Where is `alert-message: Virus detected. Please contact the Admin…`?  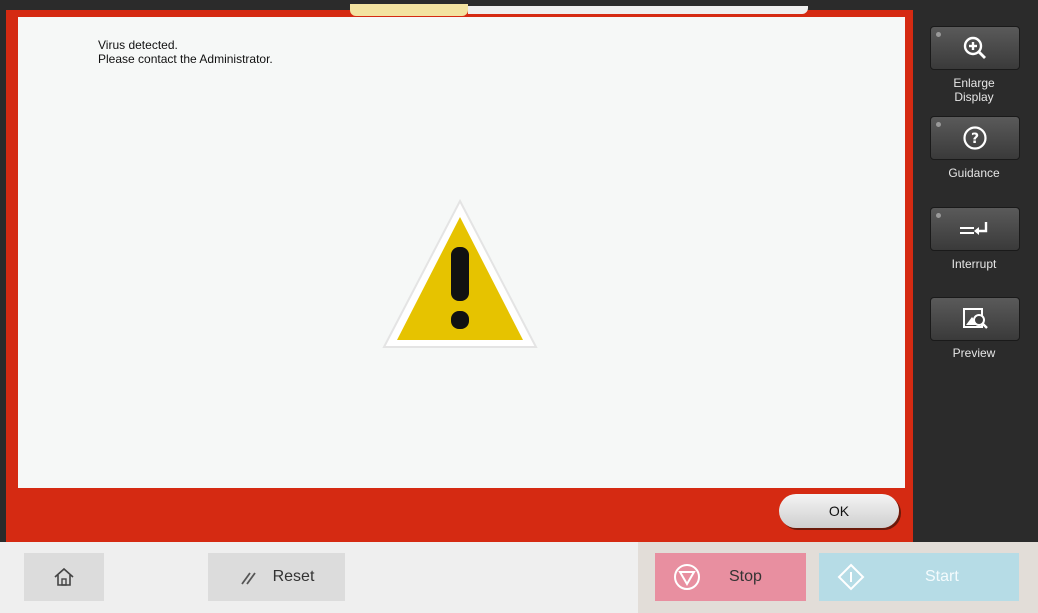
alert-message: Virus detected. Please contact the Admin… is located at coordinates (185, 52).